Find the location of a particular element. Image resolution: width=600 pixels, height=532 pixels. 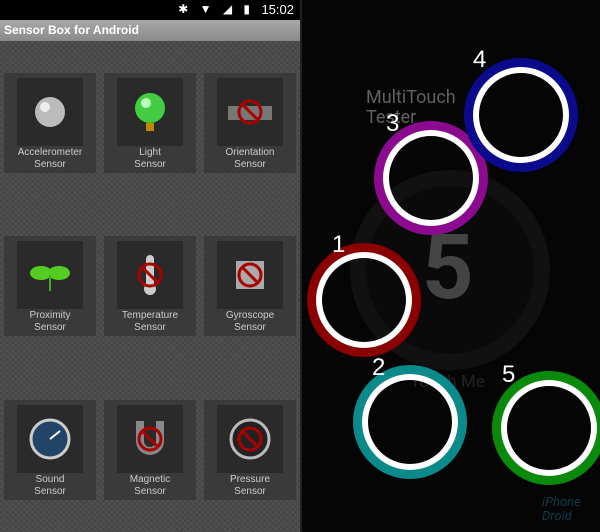

status-bar: ✱ ▼ ◢ ▮ 15:02 is located at coordinates (150, 10).